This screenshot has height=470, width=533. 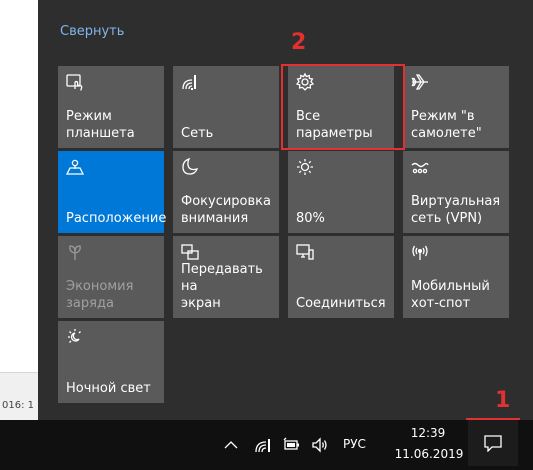 I want to click on tile-label: Виртуальная сеть (VPN), so click(x=456, y=210).